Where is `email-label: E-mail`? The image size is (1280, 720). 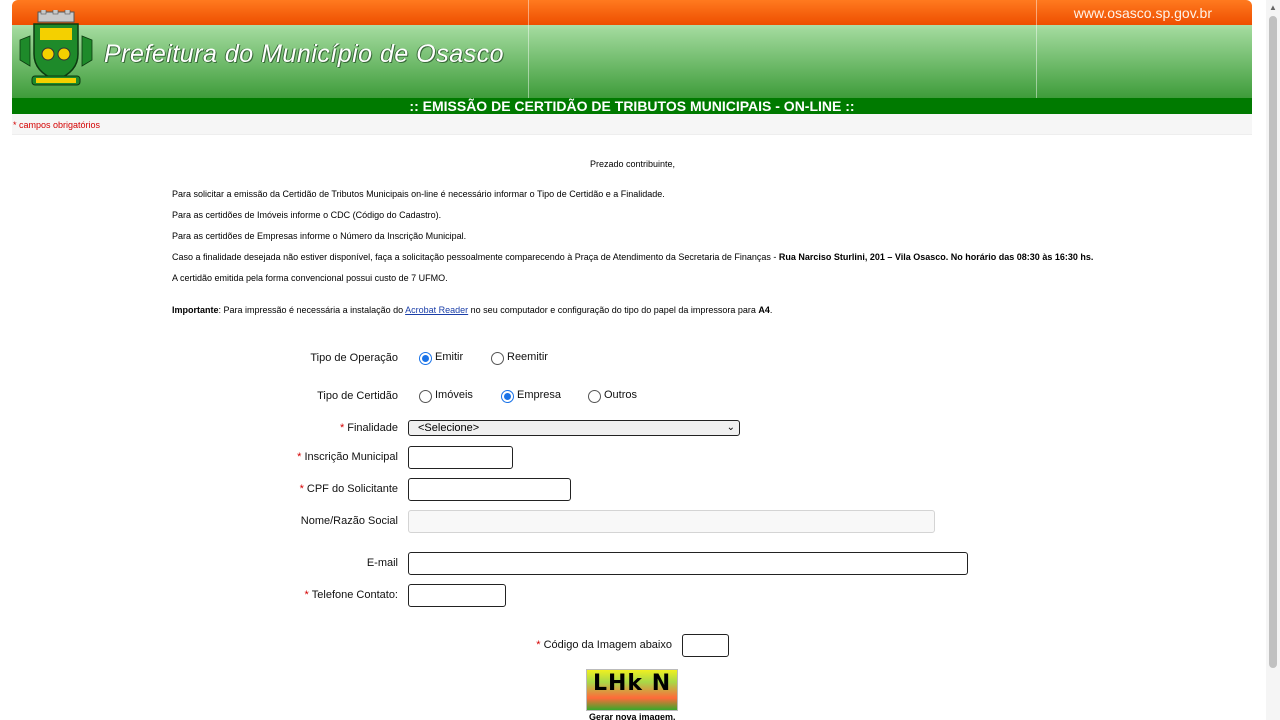 email-label: E-mail is located at coordinates (382, 563).